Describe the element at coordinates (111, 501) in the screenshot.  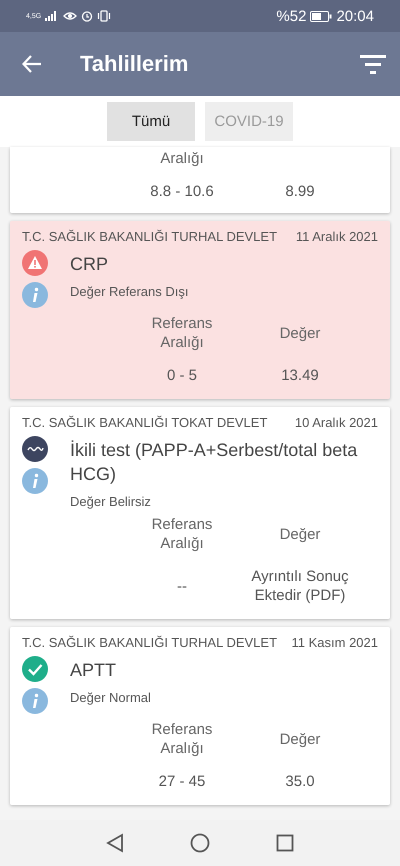
I see `result-status: Değer Belirsiz` at that location.